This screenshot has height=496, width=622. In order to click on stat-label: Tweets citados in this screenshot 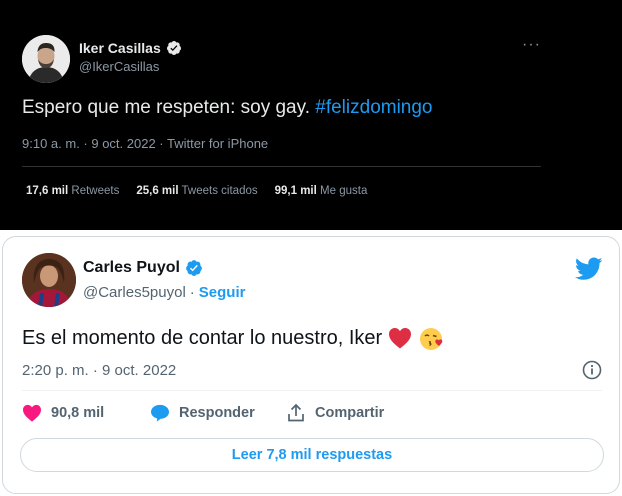, I will do `click(219, 191)`.